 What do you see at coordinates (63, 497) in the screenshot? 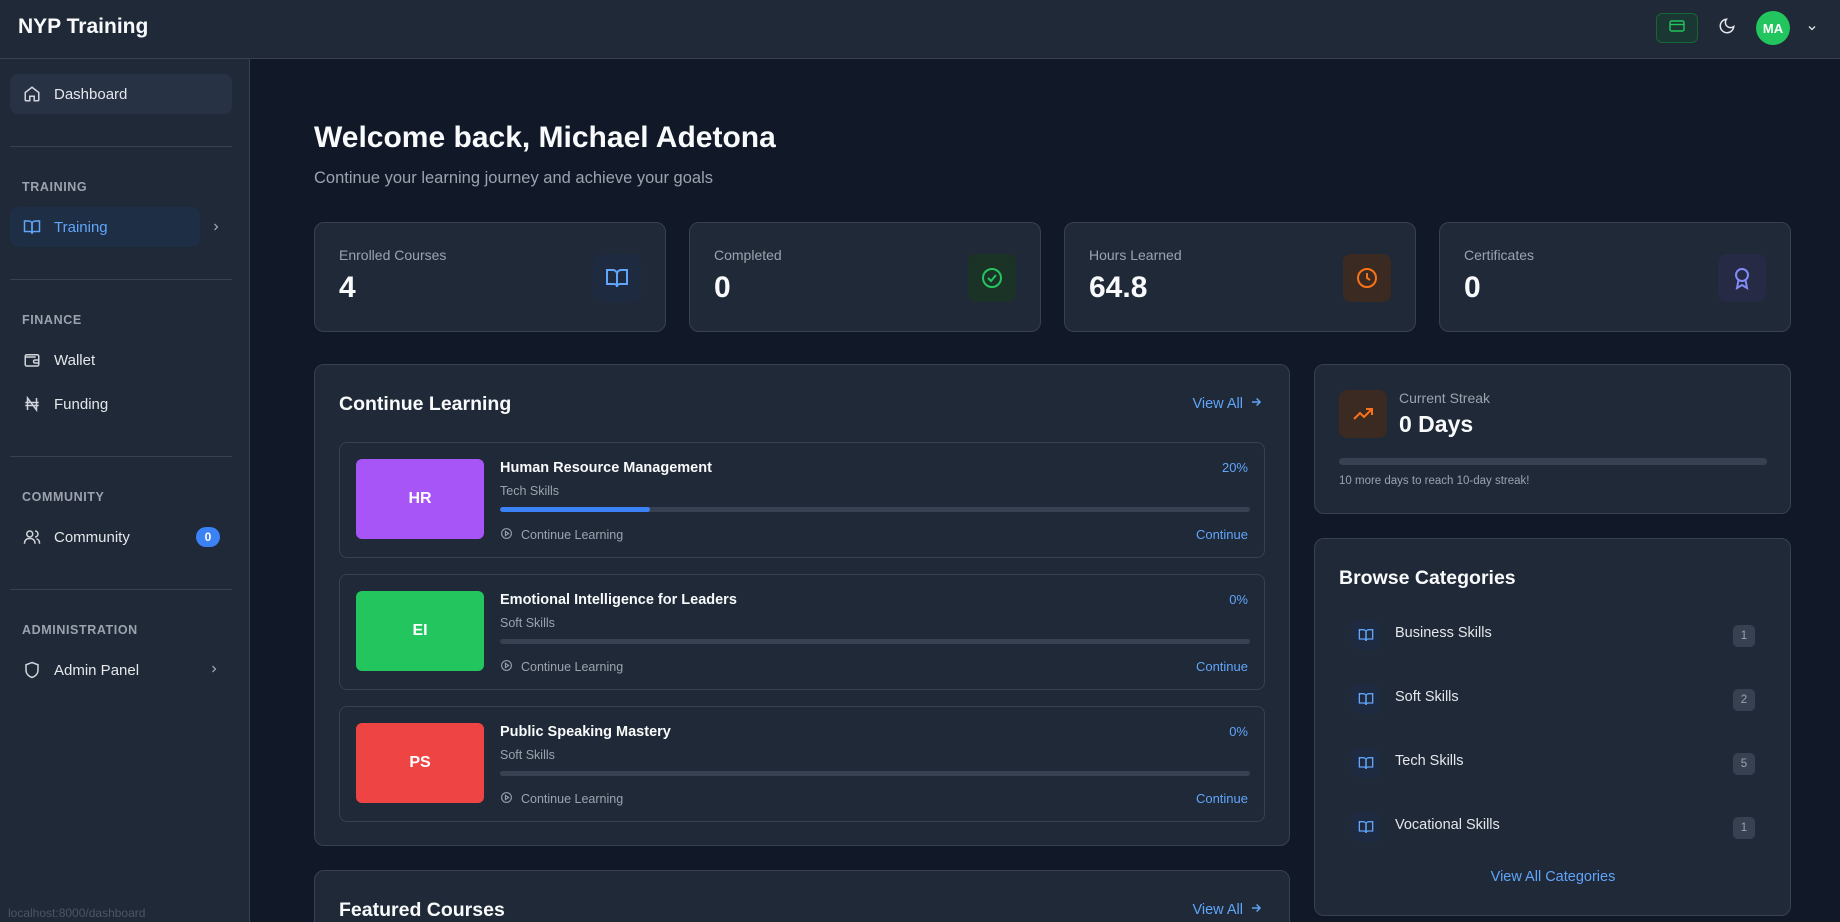
I see `section-label-community: COMMUNITY` at bounding box center [63, 497].